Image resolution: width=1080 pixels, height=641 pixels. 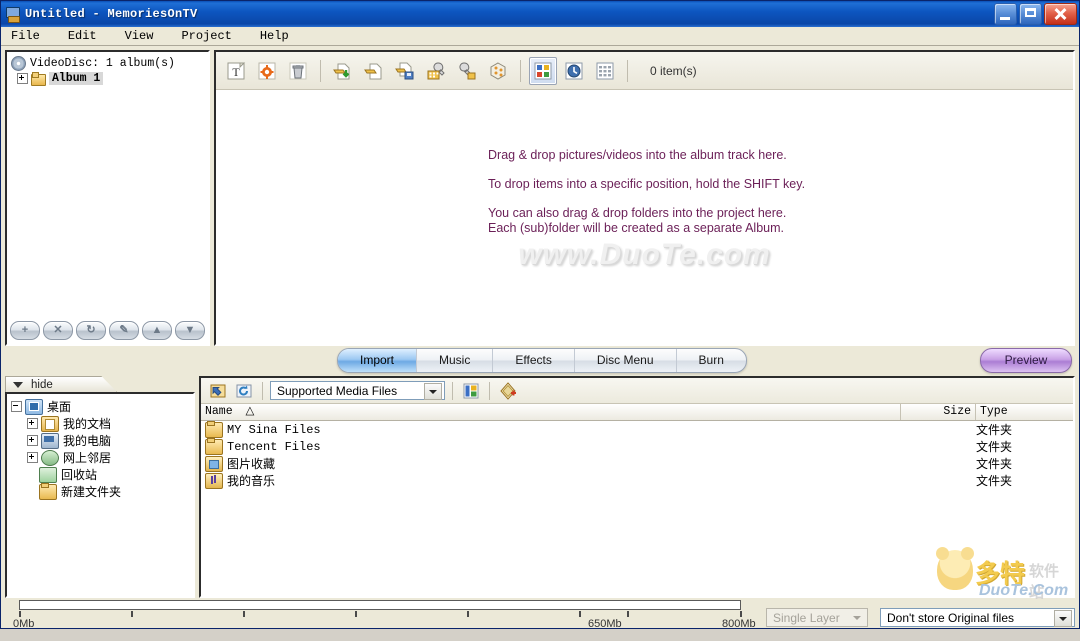 I want to click on tab-burn: Burn, so click(x=711, y=360).